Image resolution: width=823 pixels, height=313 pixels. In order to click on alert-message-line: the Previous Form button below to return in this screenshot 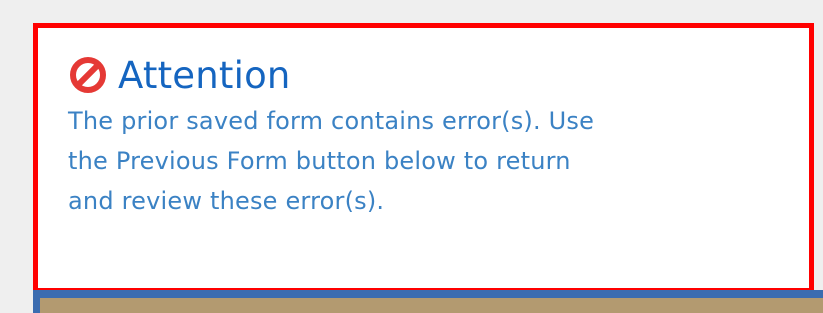, I will do `click(319, 161)`.